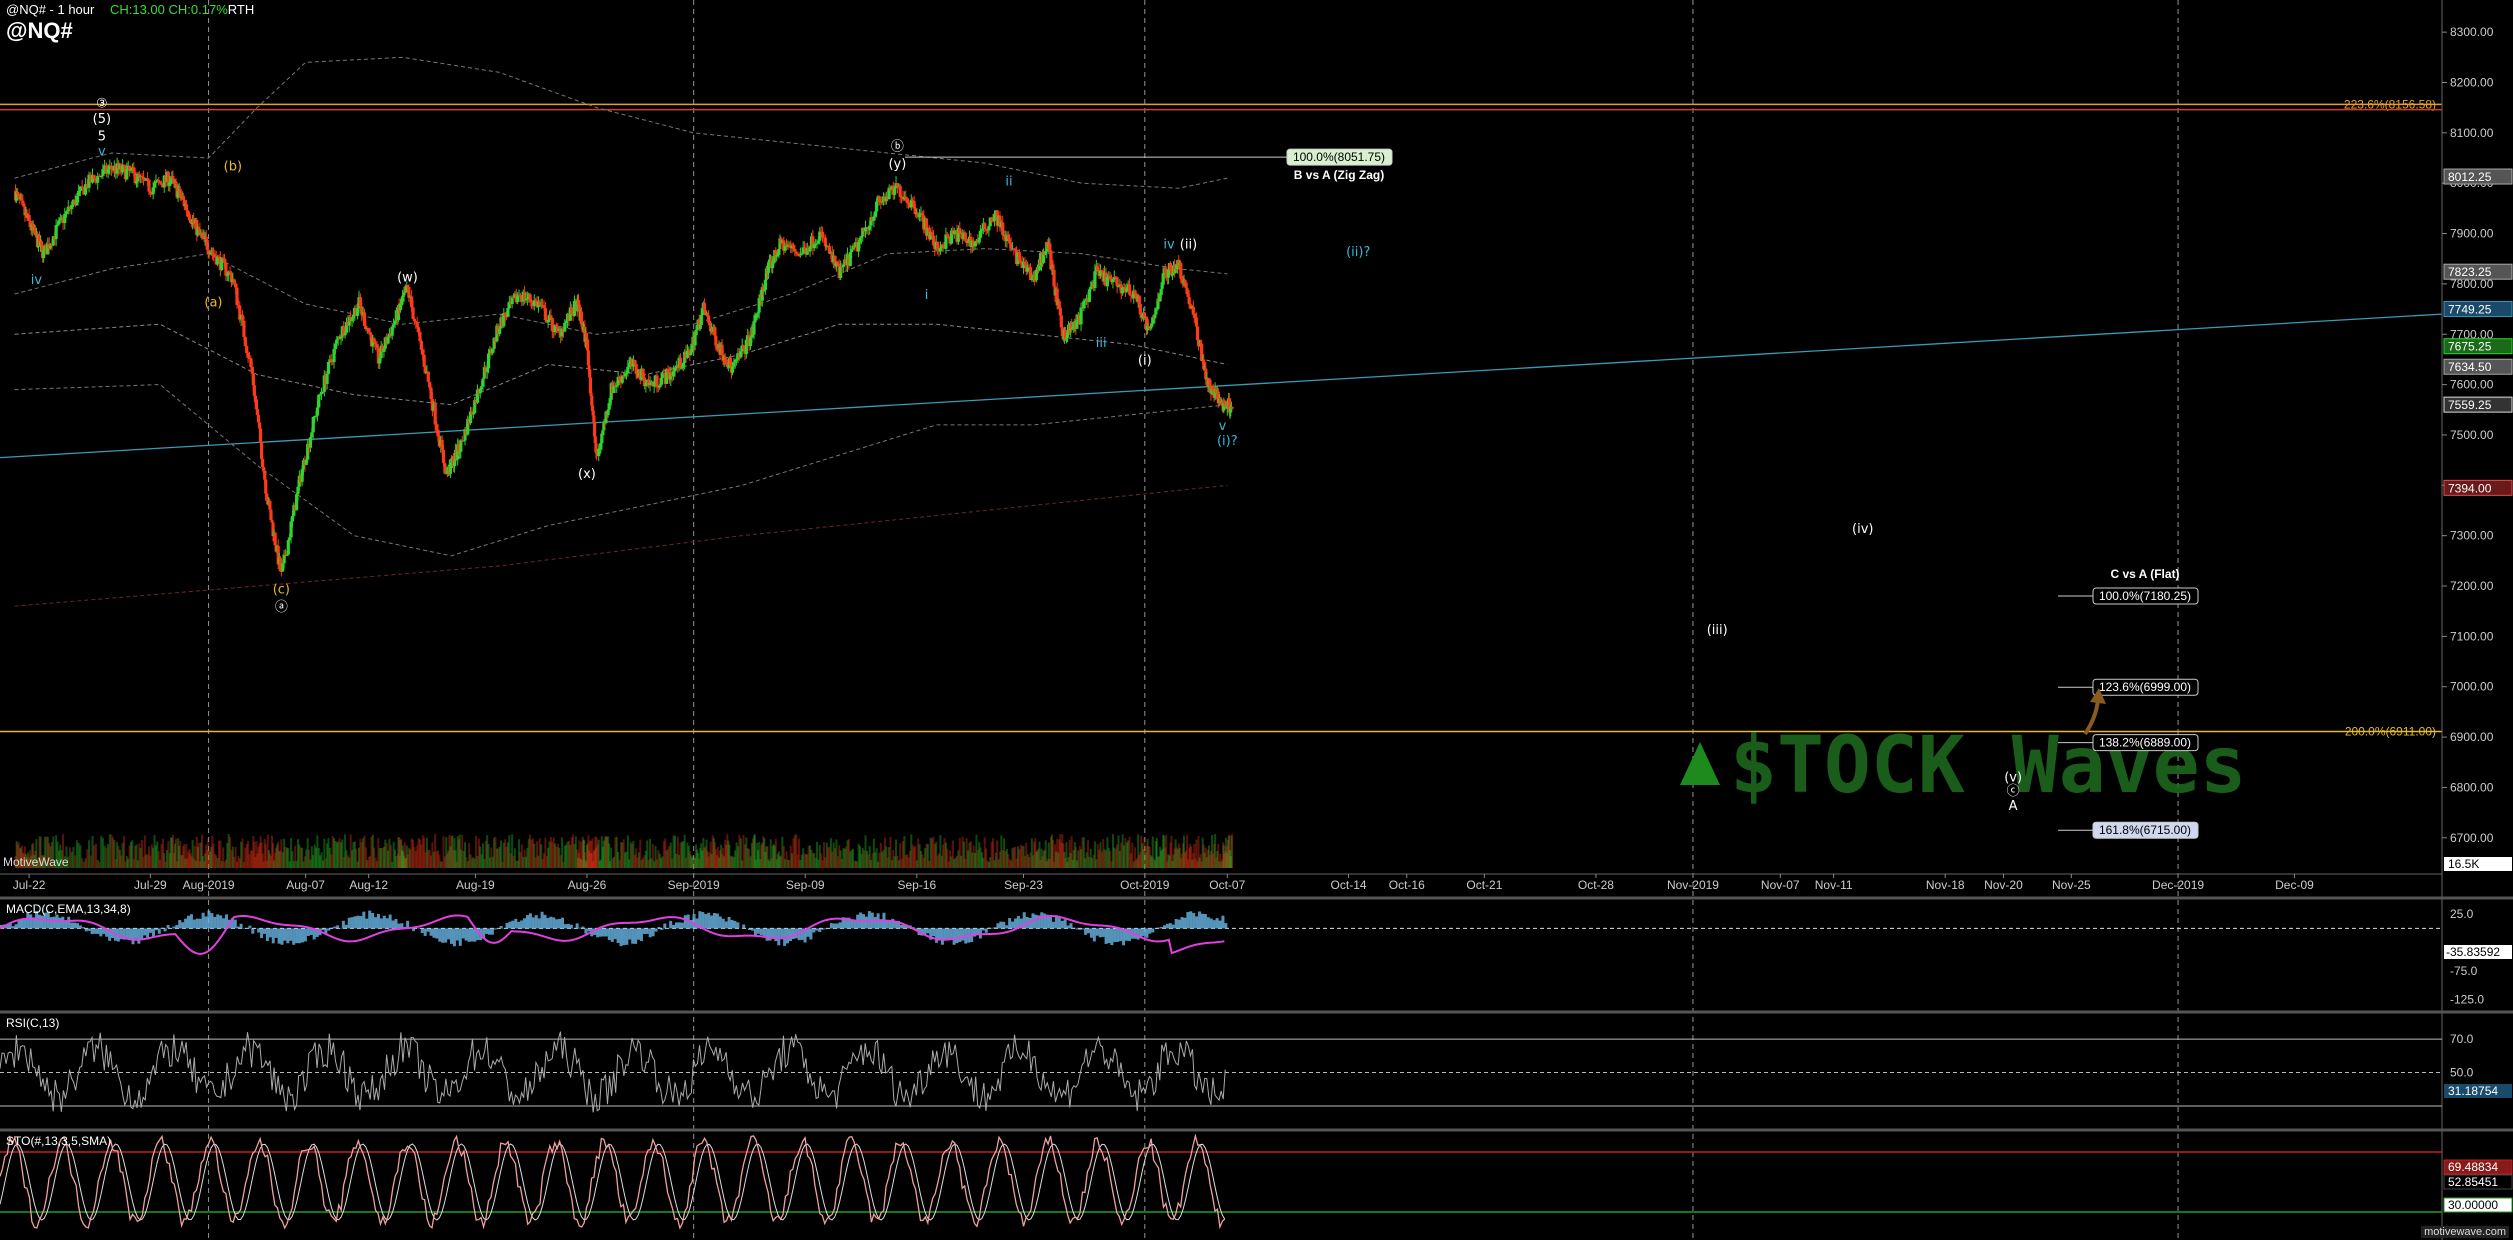 This screenshot has height=1240, width=2513. What do you see at coordinates (168, 9) in the screenshot?
I see `price-change: CH:13.00 CH:0.17%` at bounding box center [168, 9].